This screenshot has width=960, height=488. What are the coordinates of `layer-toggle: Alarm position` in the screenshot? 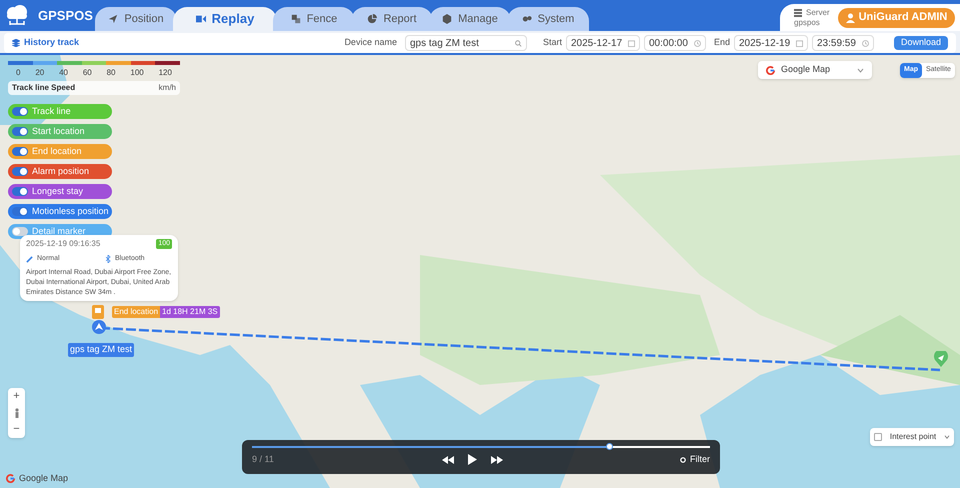 It's located at (60, 171).